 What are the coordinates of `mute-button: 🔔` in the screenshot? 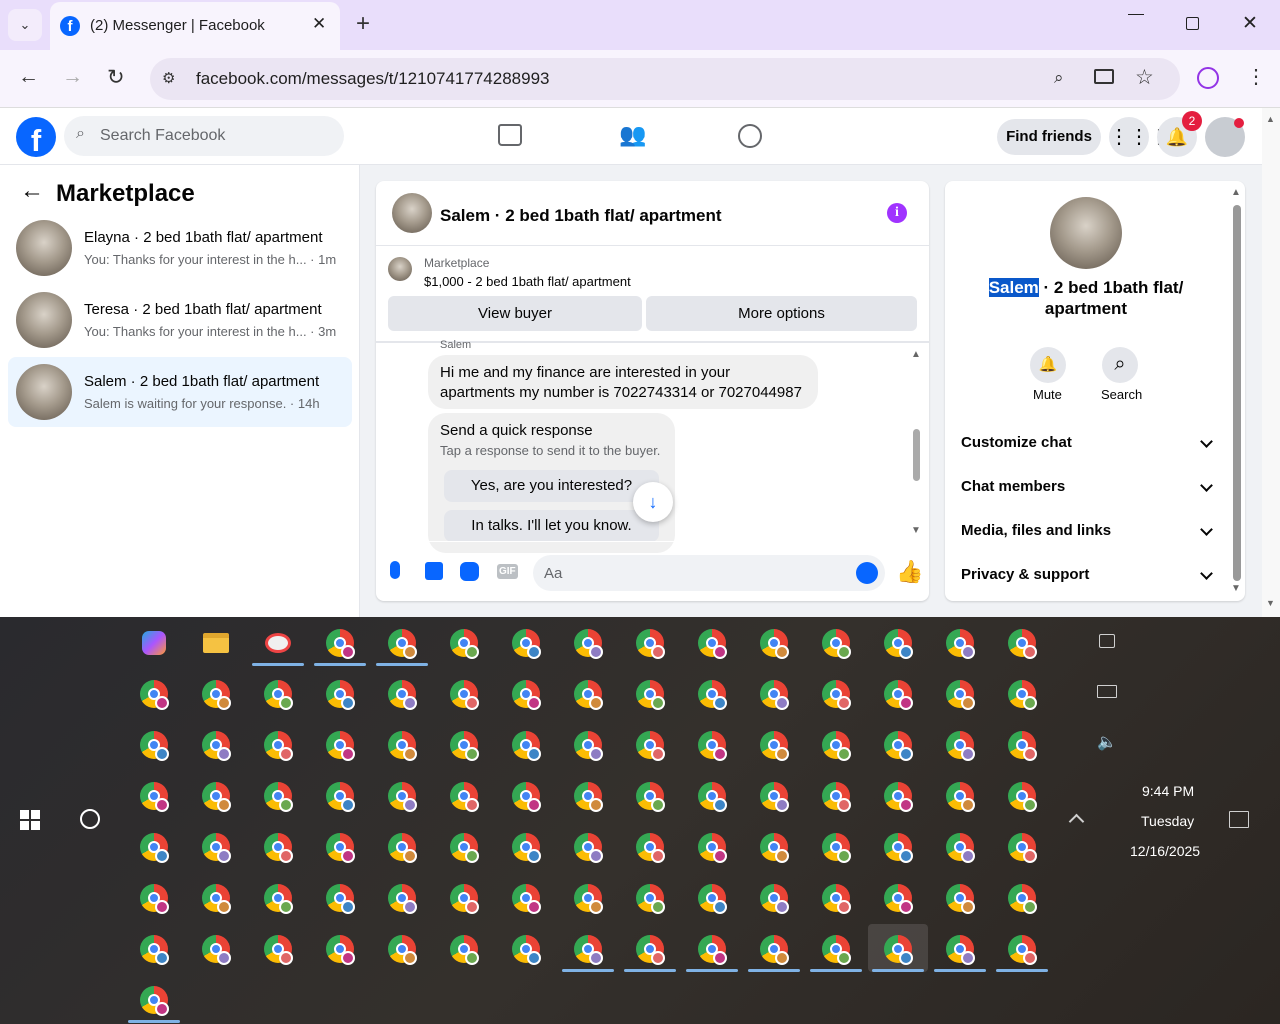 It's located at (1048, 365).